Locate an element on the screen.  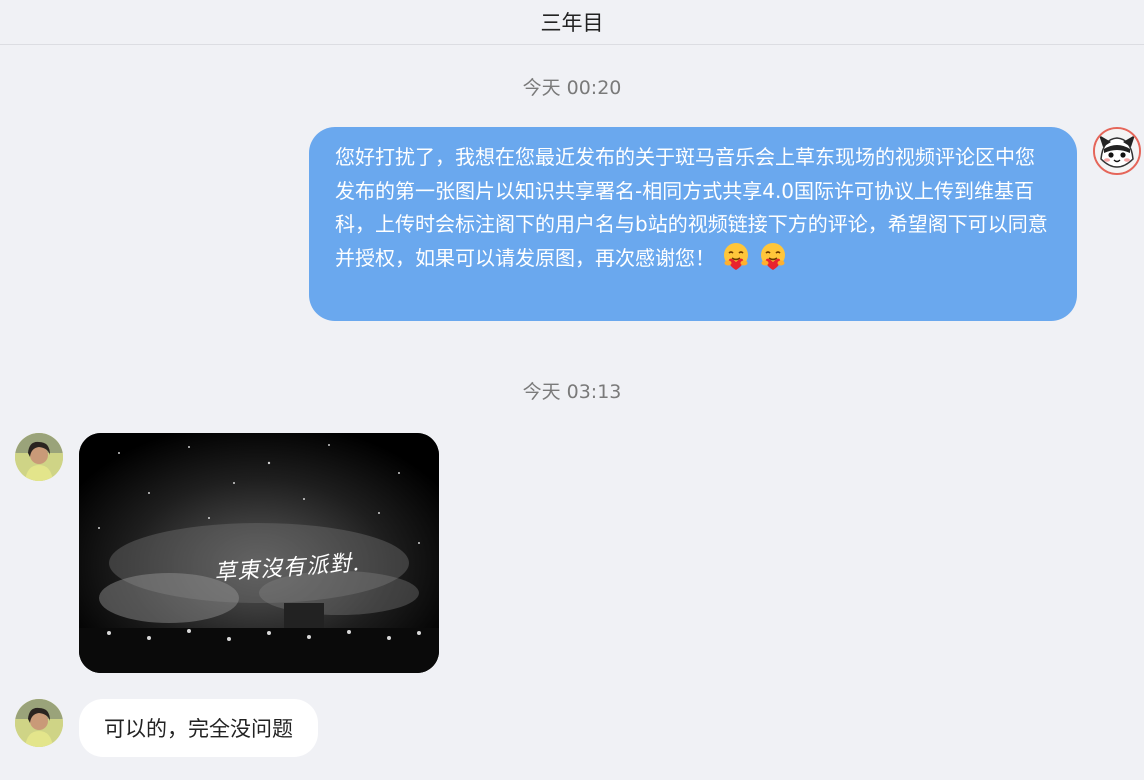
timestamp: 今天 03:13 is located at coordinates (572, 392).